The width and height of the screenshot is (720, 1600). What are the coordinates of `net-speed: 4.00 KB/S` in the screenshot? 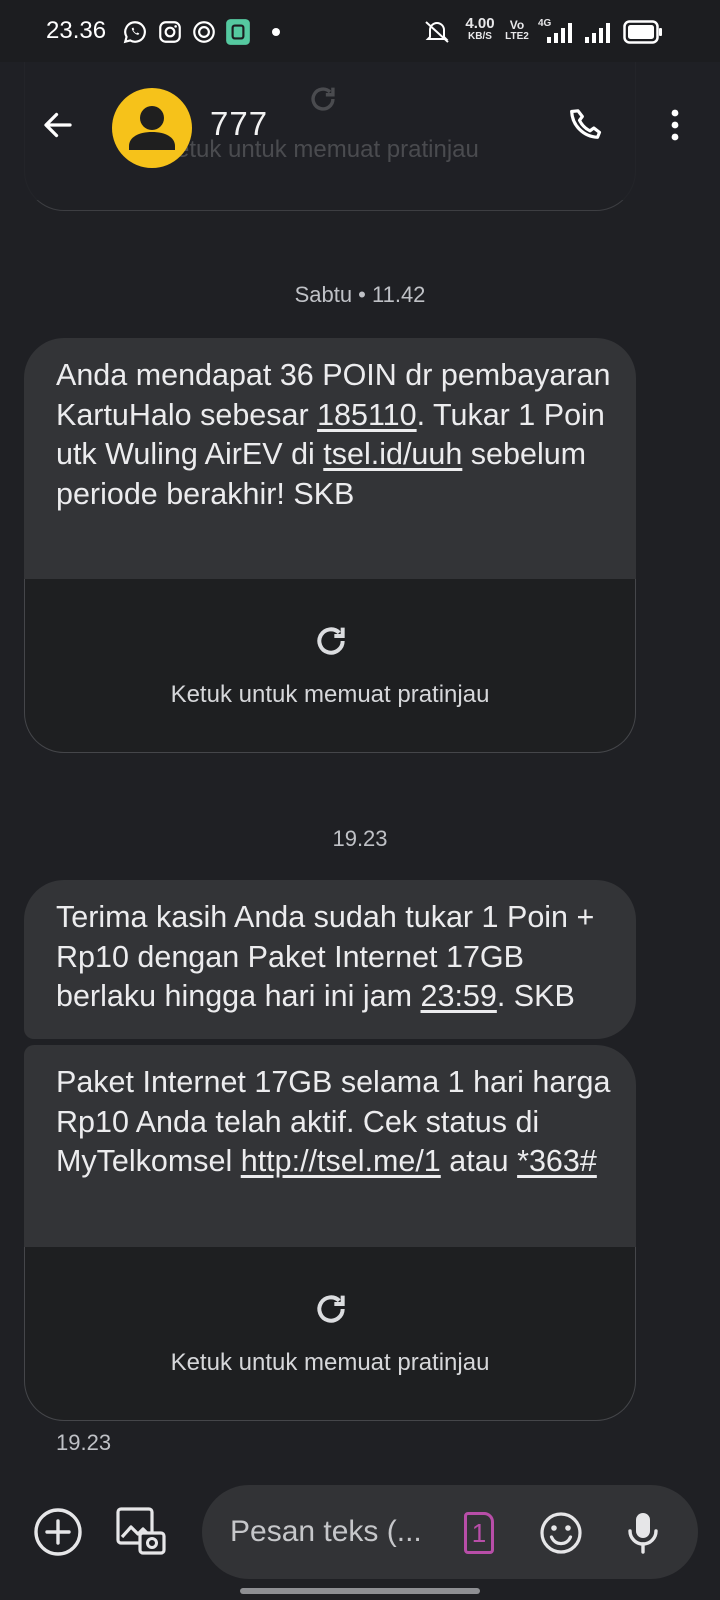 It's located at (480, 28).